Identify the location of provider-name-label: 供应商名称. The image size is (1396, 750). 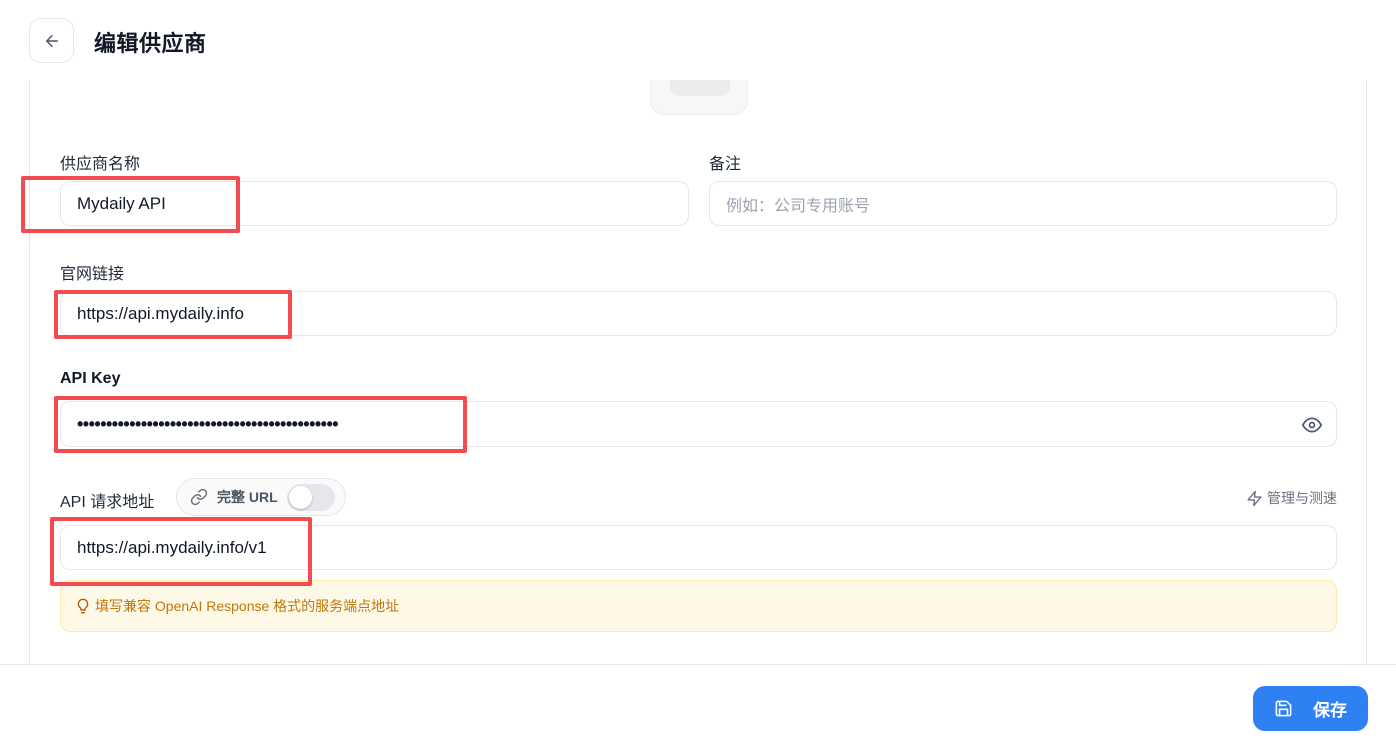
(100, 164).